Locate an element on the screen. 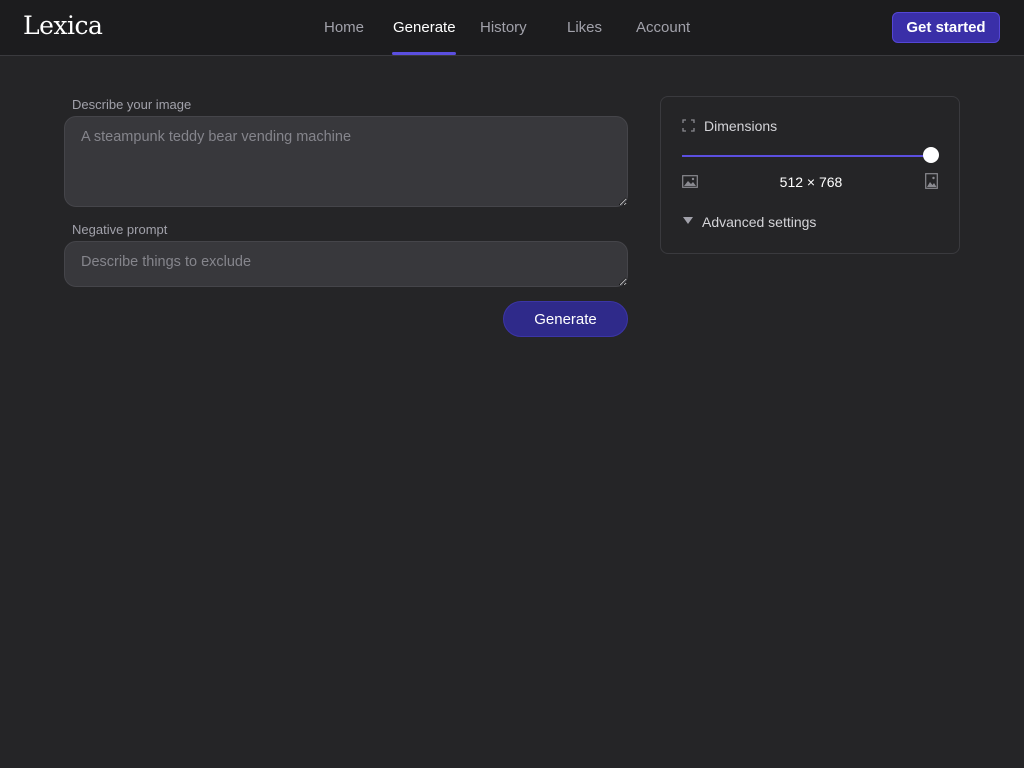 The height and width of the screenshot is (768, 1024). dimensions-value: 512 × 768 is located at coordinates (811, 182).